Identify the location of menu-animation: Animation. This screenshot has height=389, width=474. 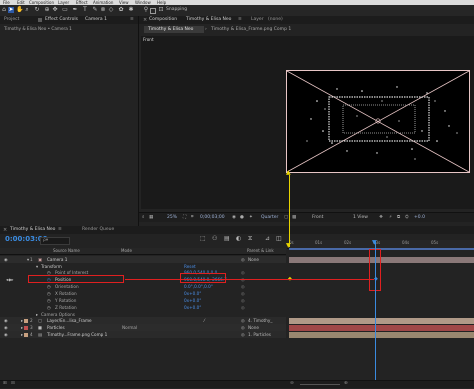
(103, 2).